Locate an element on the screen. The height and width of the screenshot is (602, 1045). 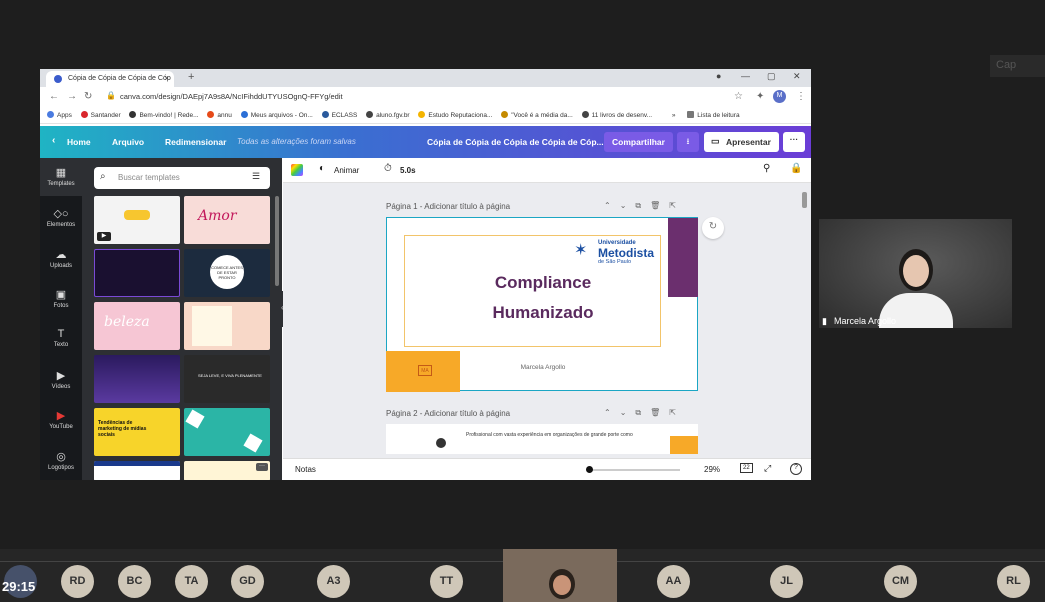
extensions-icon: ✦ is located at coordinates (760, 96).